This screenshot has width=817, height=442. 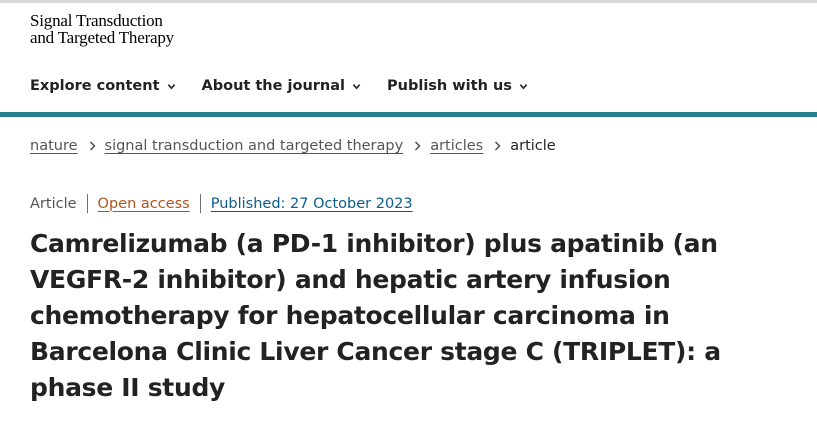 I want to click on nav-item-label: Publish with us, so click(x=449, y=86).